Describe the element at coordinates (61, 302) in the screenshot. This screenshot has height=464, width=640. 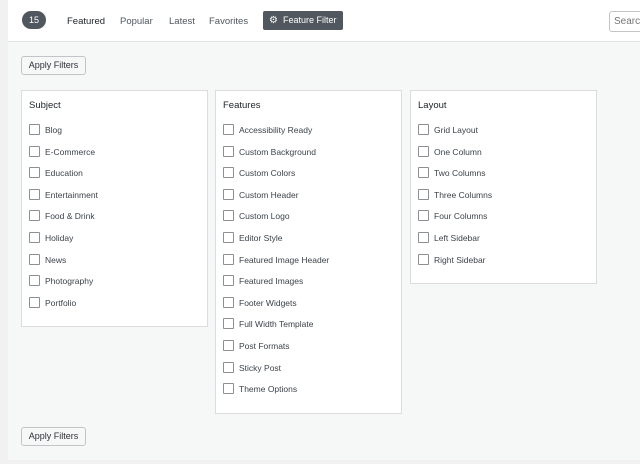
I see `filter-option-label: Portfolio` at that location.